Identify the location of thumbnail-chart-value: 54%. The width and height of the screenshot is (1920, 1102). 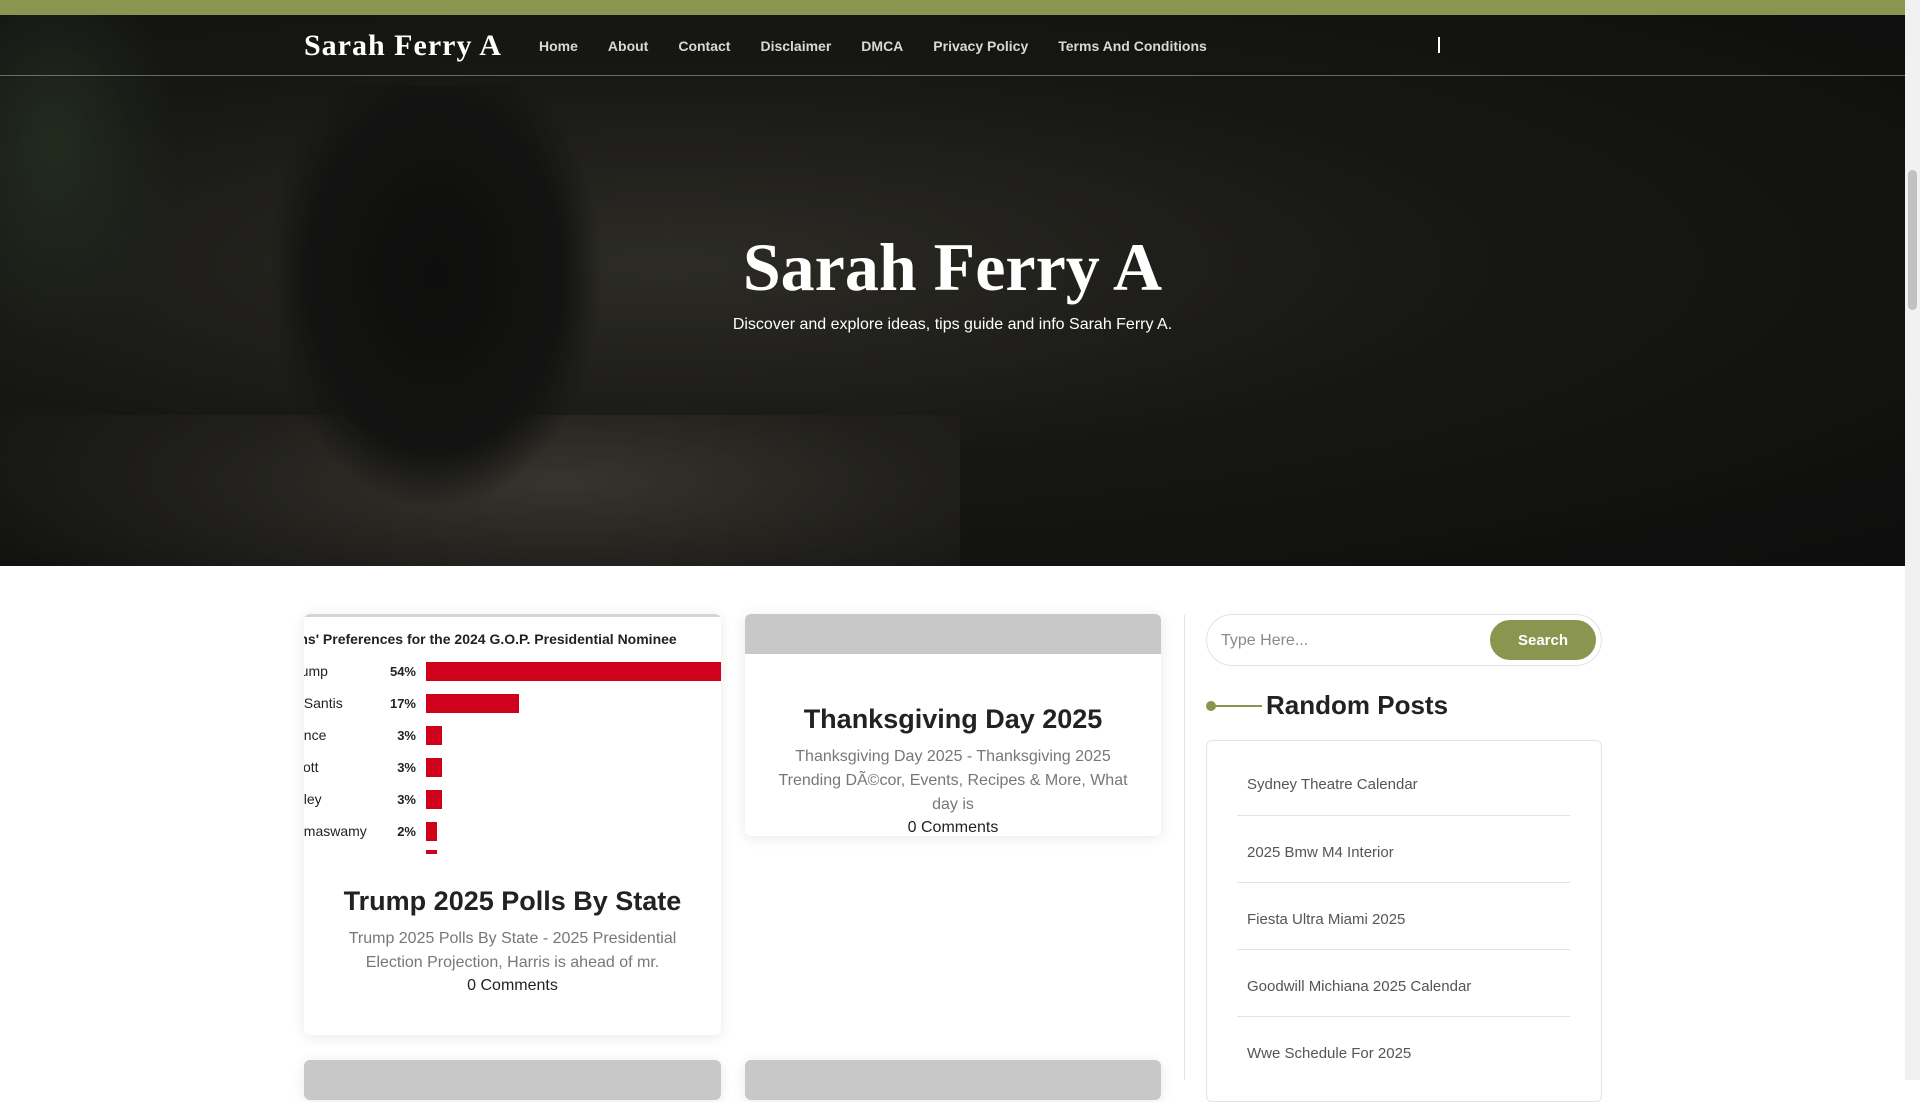
(402, 671).